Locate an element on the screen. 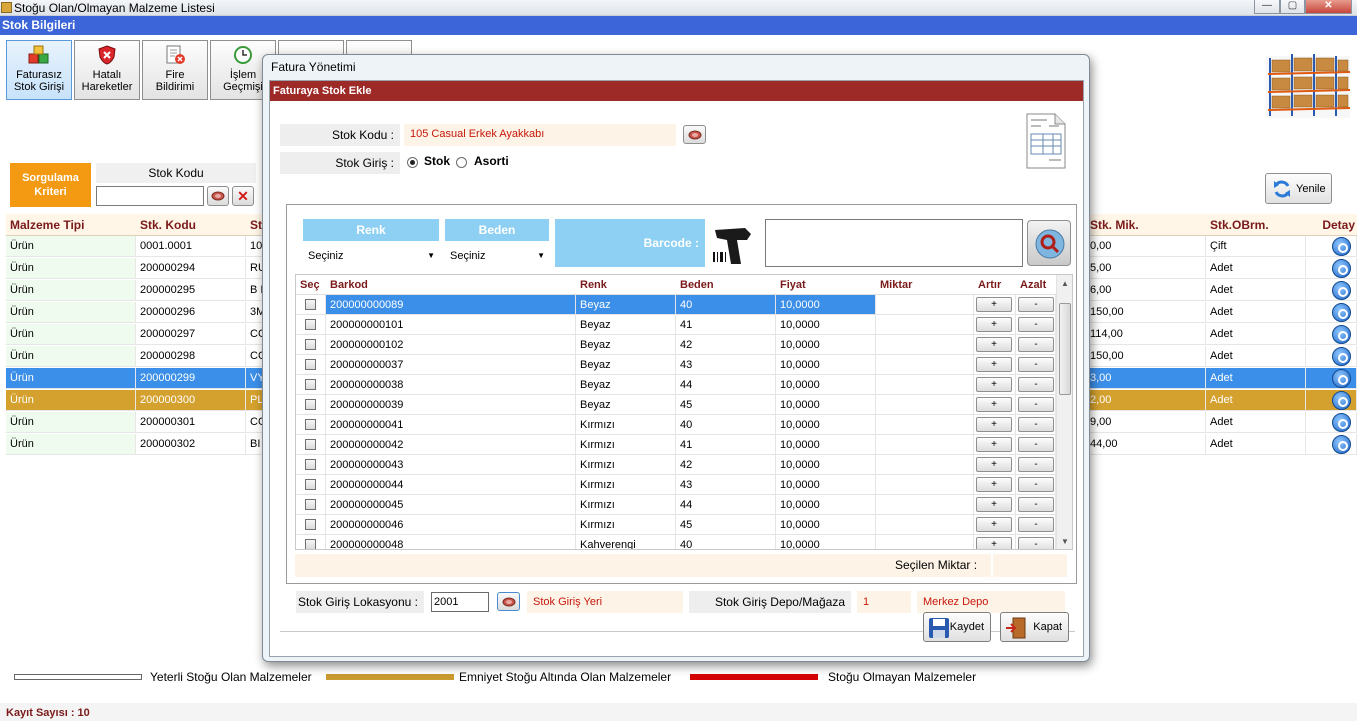  faturasiz-stok-girisi-button: Faturasız Stok Girişi is located at coordinates (39, 70).